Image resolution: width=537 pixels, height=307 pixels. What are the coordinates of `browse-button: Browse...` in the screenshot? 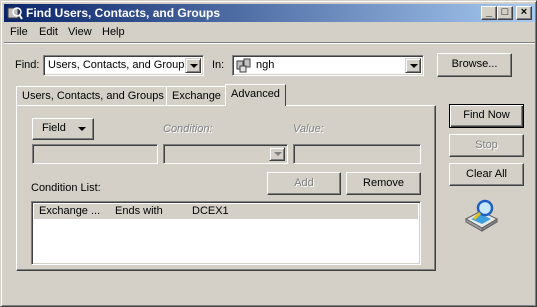 It's located at (474, 65).